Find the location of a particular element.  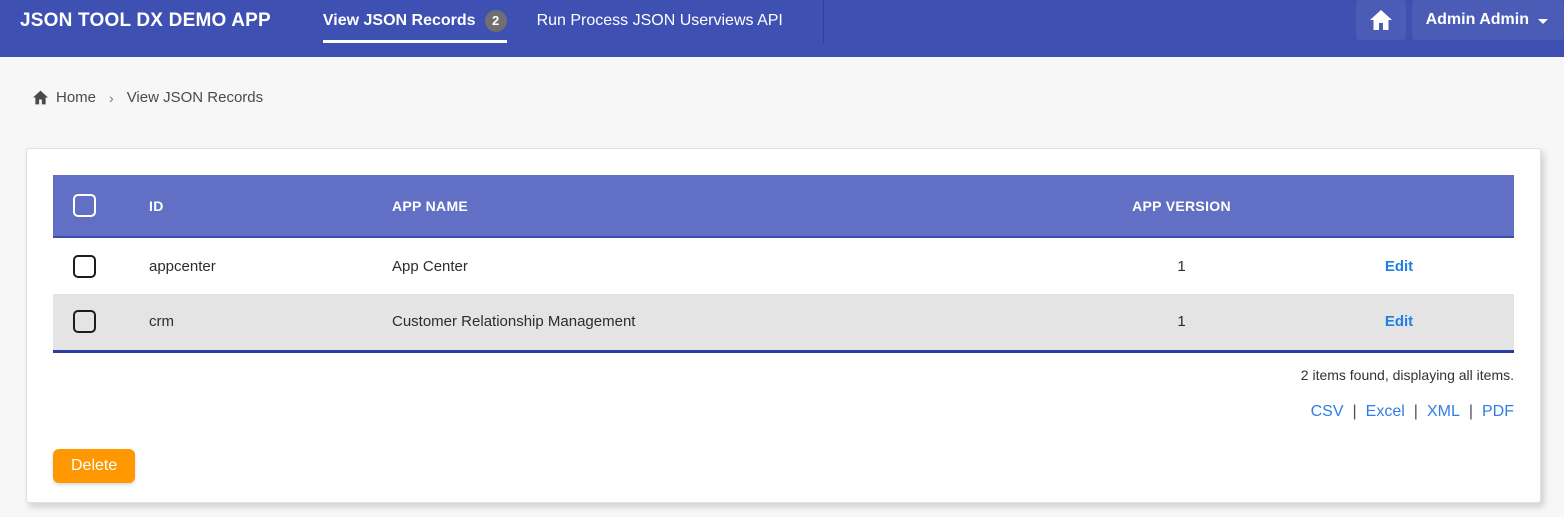

tab-label: View JSON Records is located at coordinates (399, 20).